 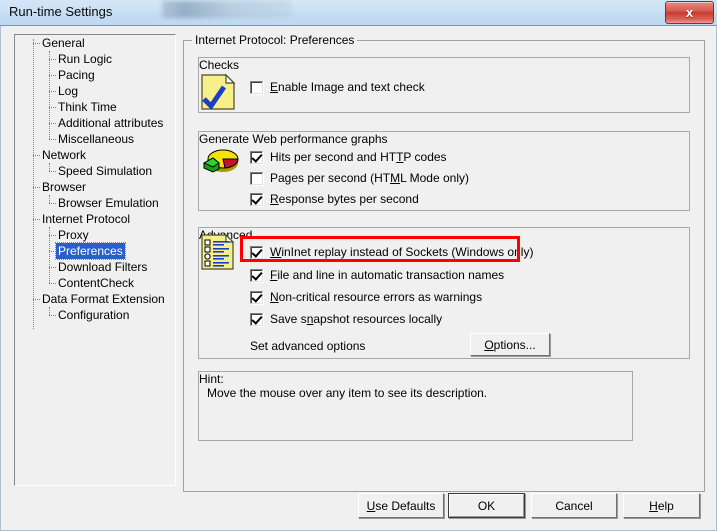 What do you see at coordinates (64, 187) in the screenshot?
I see `tree-item-label: Browser` at bounding box center [64, 187].